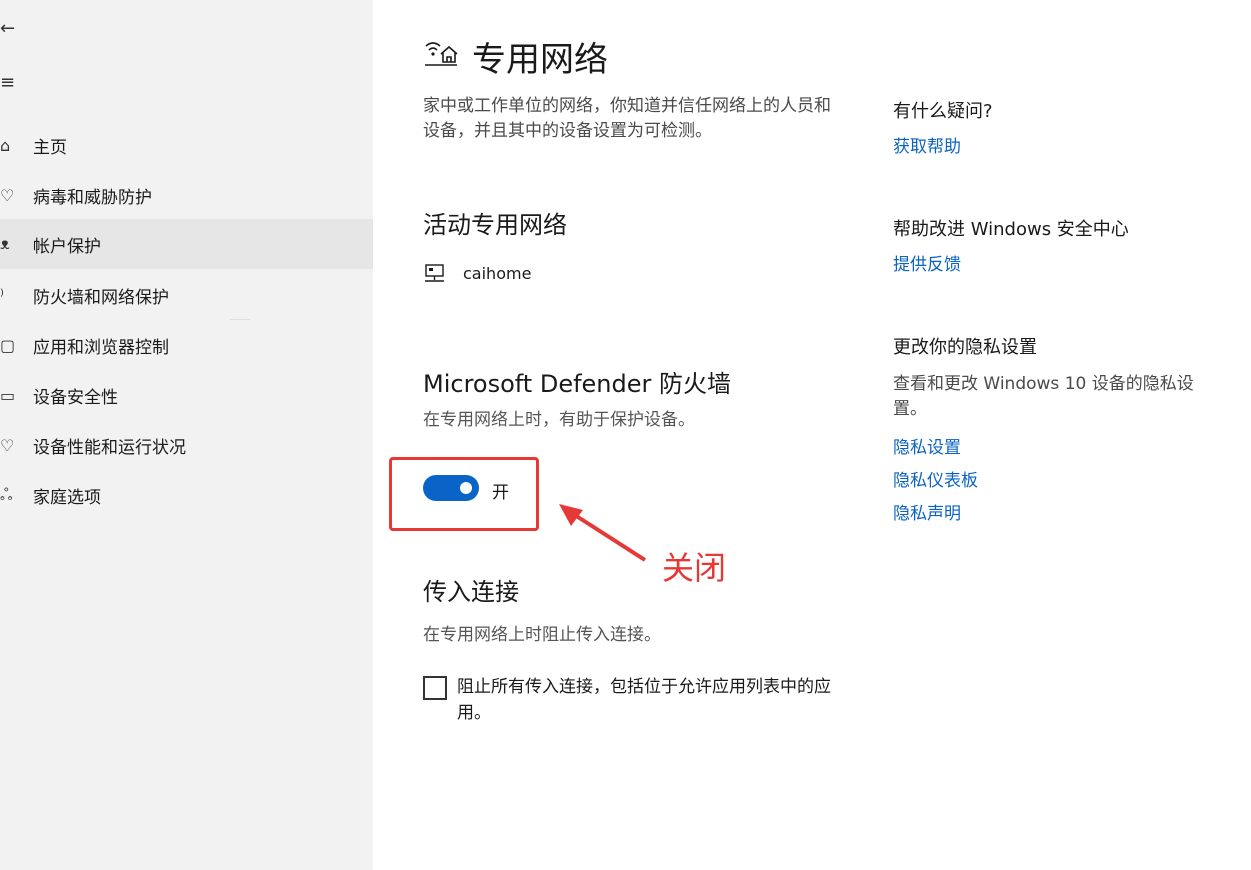  I want to click on network-computer-icon, so click(434, 273).